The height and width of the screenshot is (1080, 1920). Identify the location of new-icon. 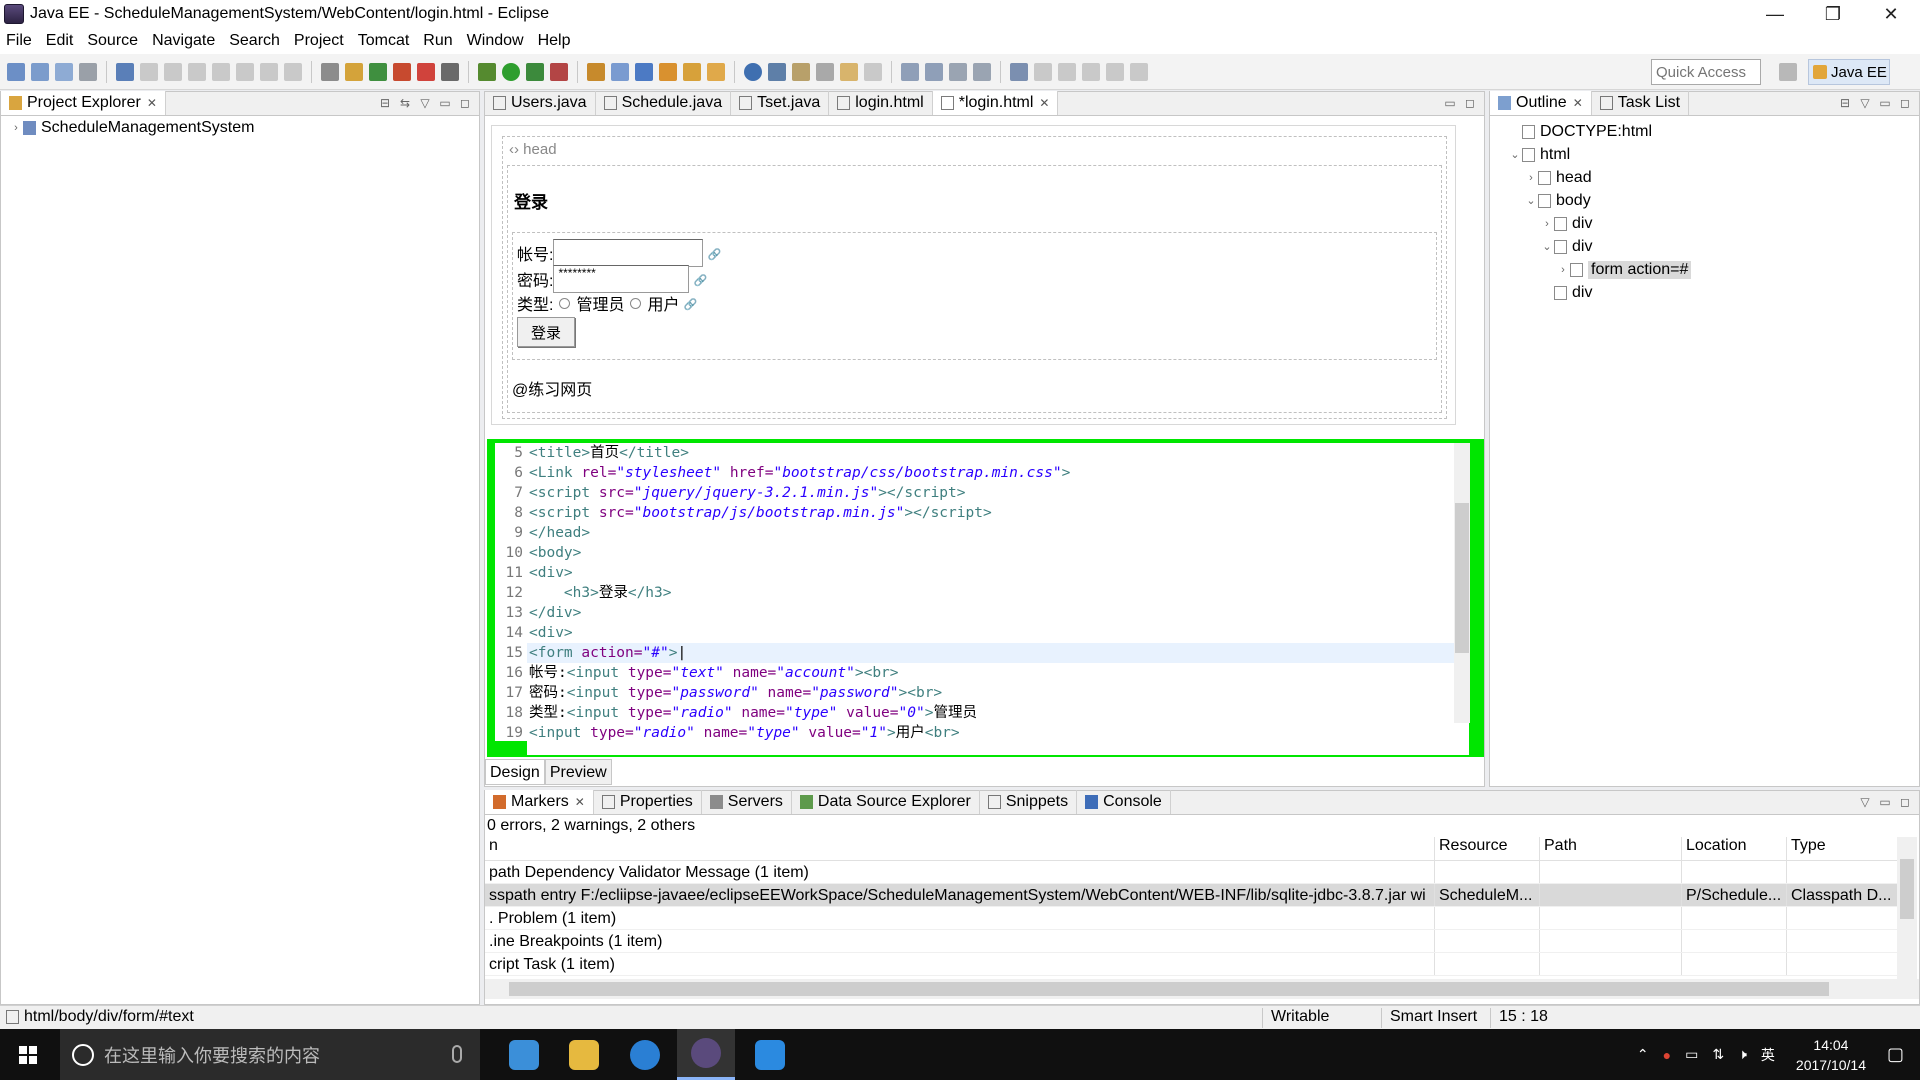
(16, 71).